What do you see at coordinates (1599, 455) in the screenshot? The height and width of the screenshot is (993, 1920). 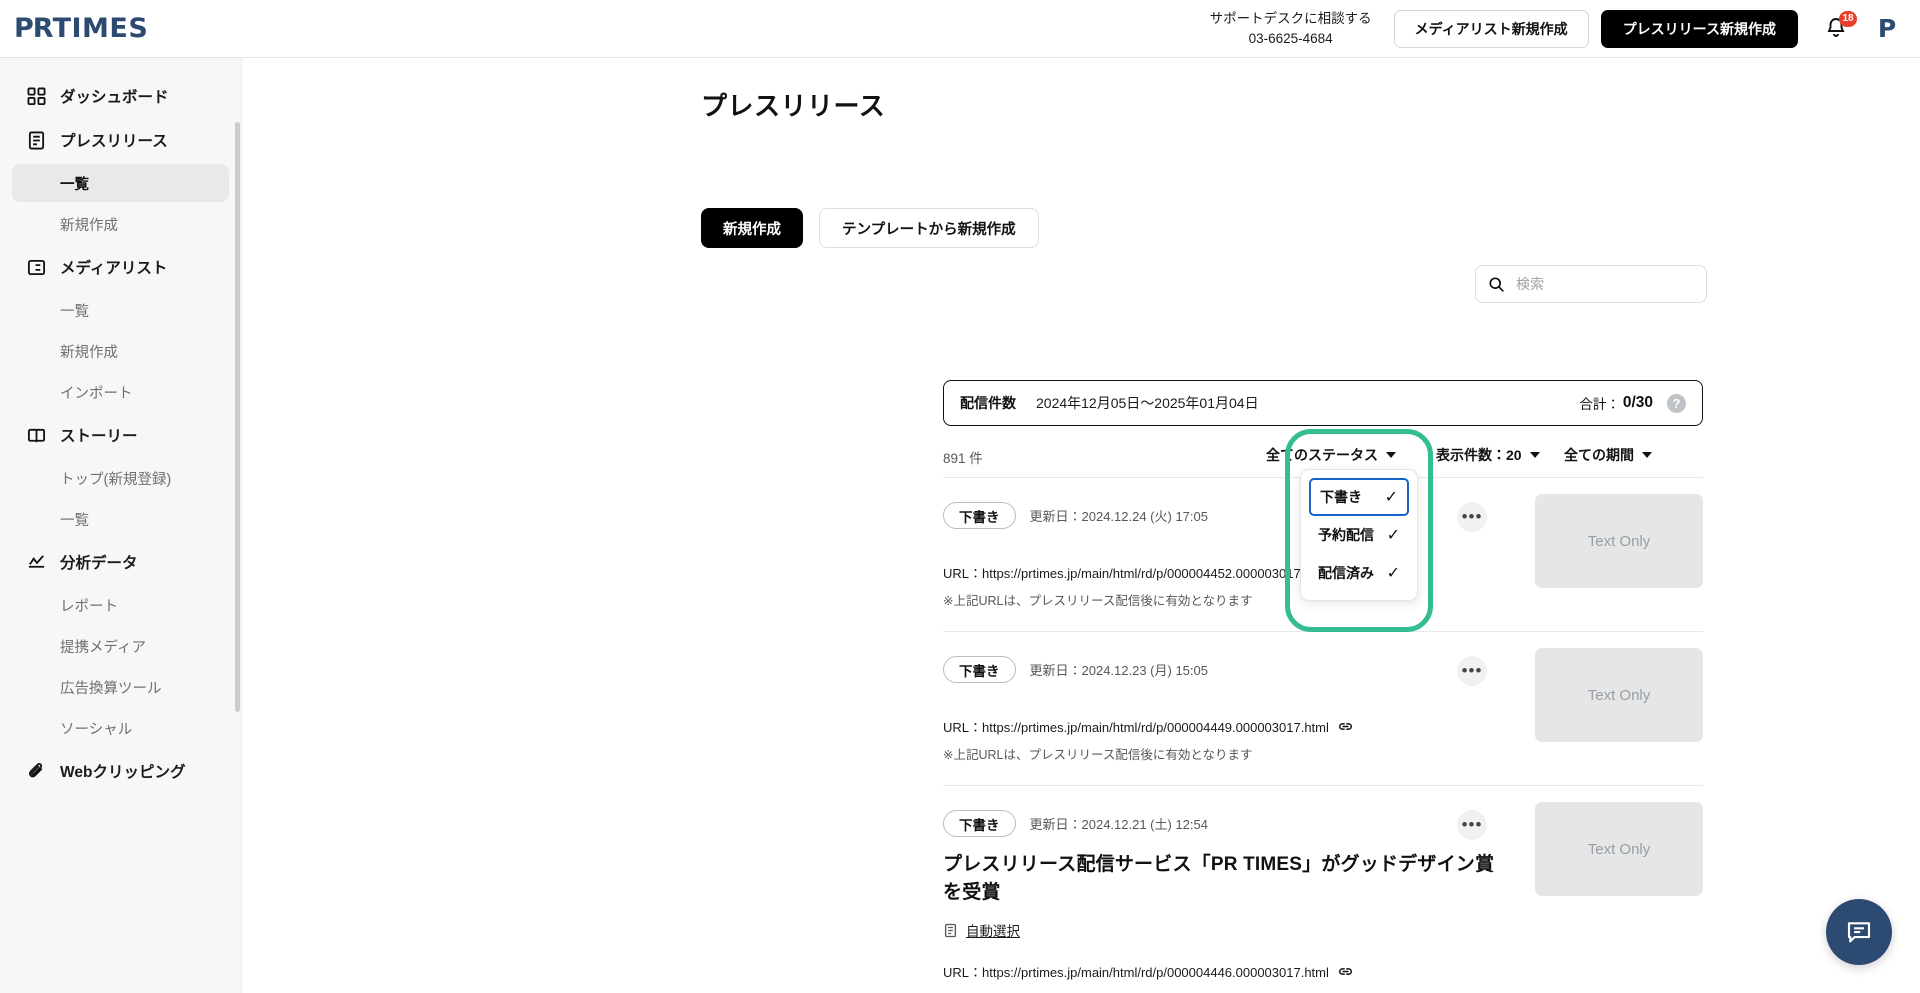 I see `filter-period-label: 全ての期間` at bounding box center [1599, 455].